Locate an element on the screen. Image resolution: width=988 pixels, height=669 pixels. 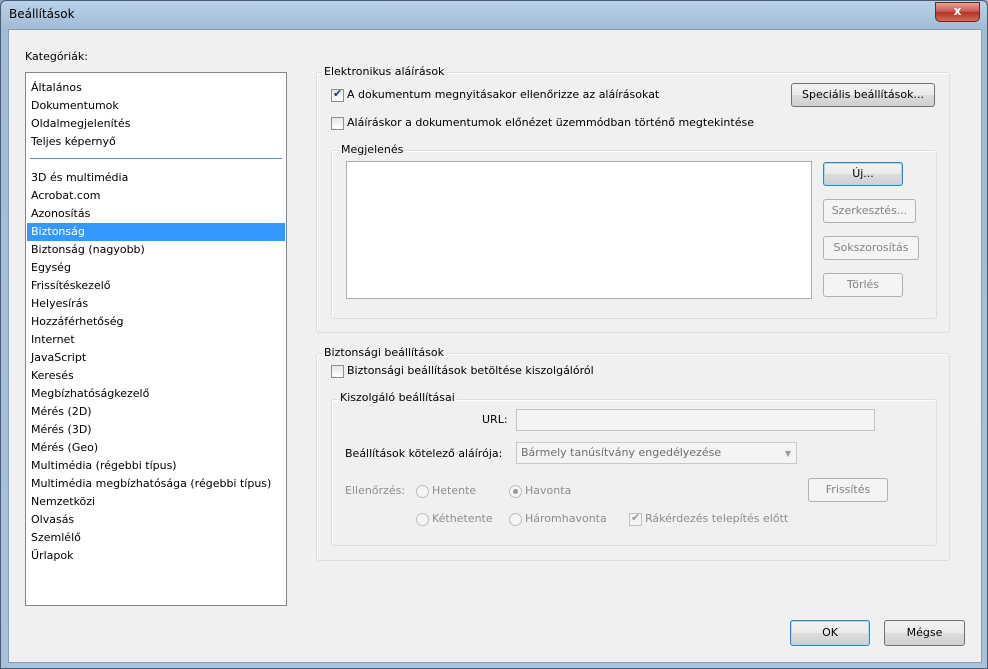
category-item-selected: Biztonság is located at coordinates (156, 232).